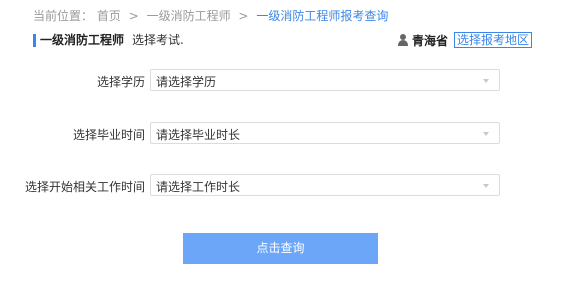 The width and height of the screenshot is (576, 290). I want to click on work-start-label: 选择开始相关工作时间, so click(84, 187).